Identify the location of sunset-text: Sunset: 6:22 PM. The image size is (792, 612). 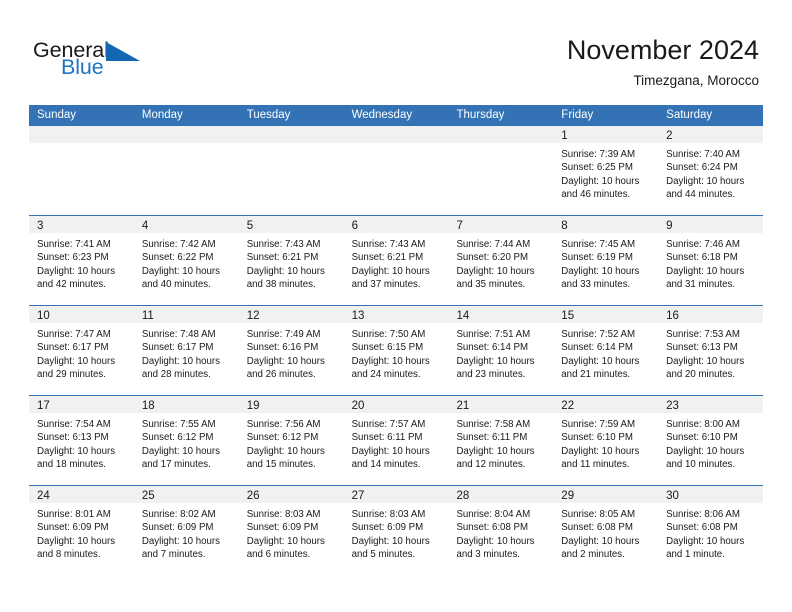
(177, 258).